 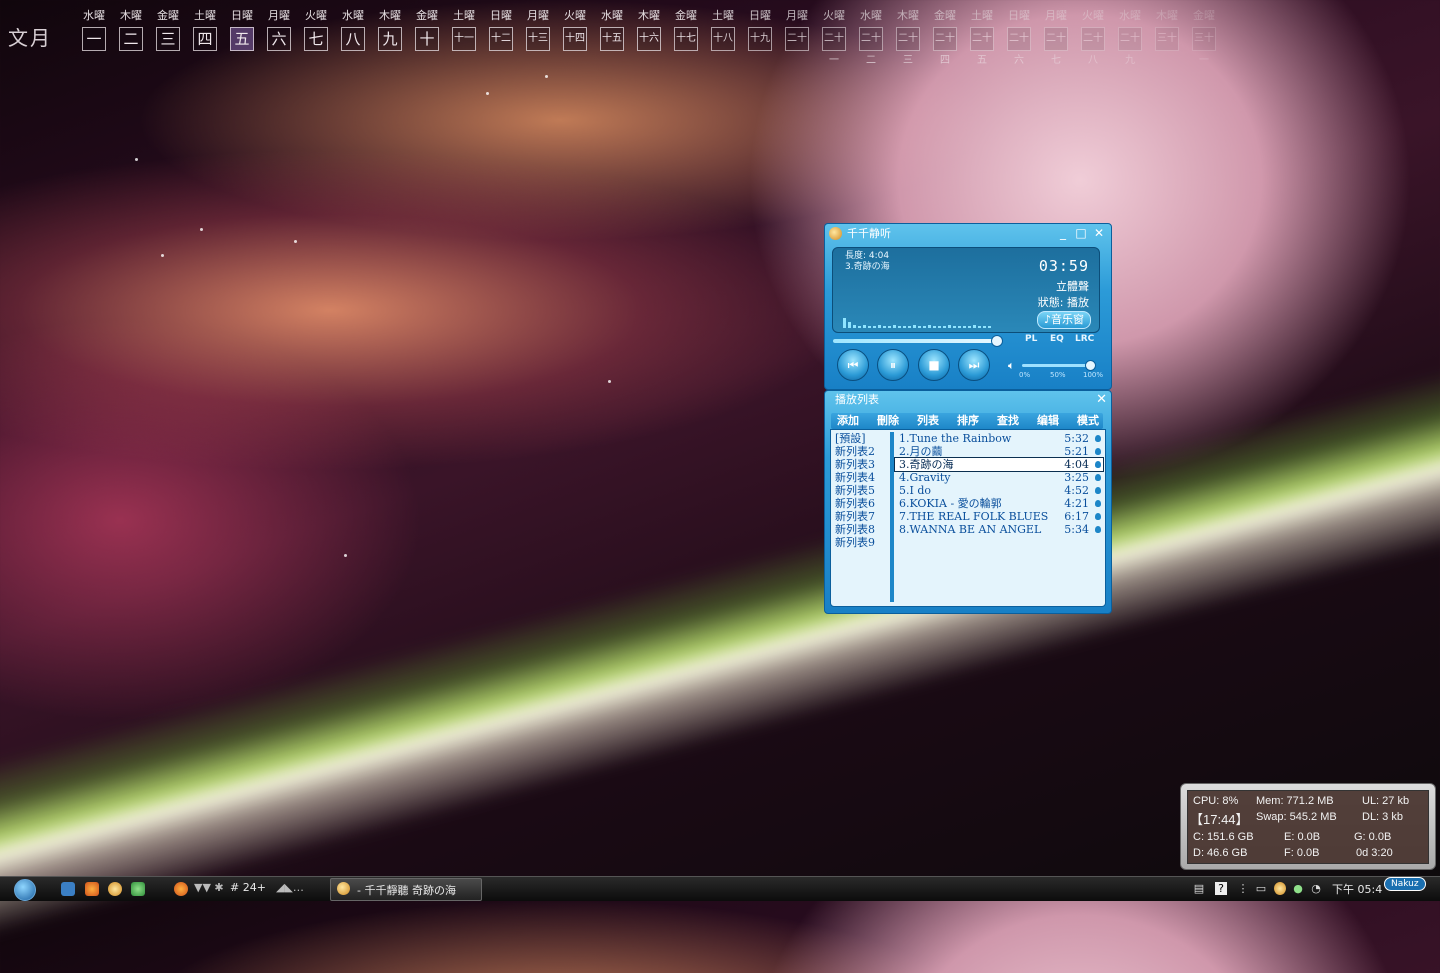 What do you see at coordinates (1084, 339) in the screenshot?
I see `tab-lyrics: LRC` at bounding box center [1084, 339].